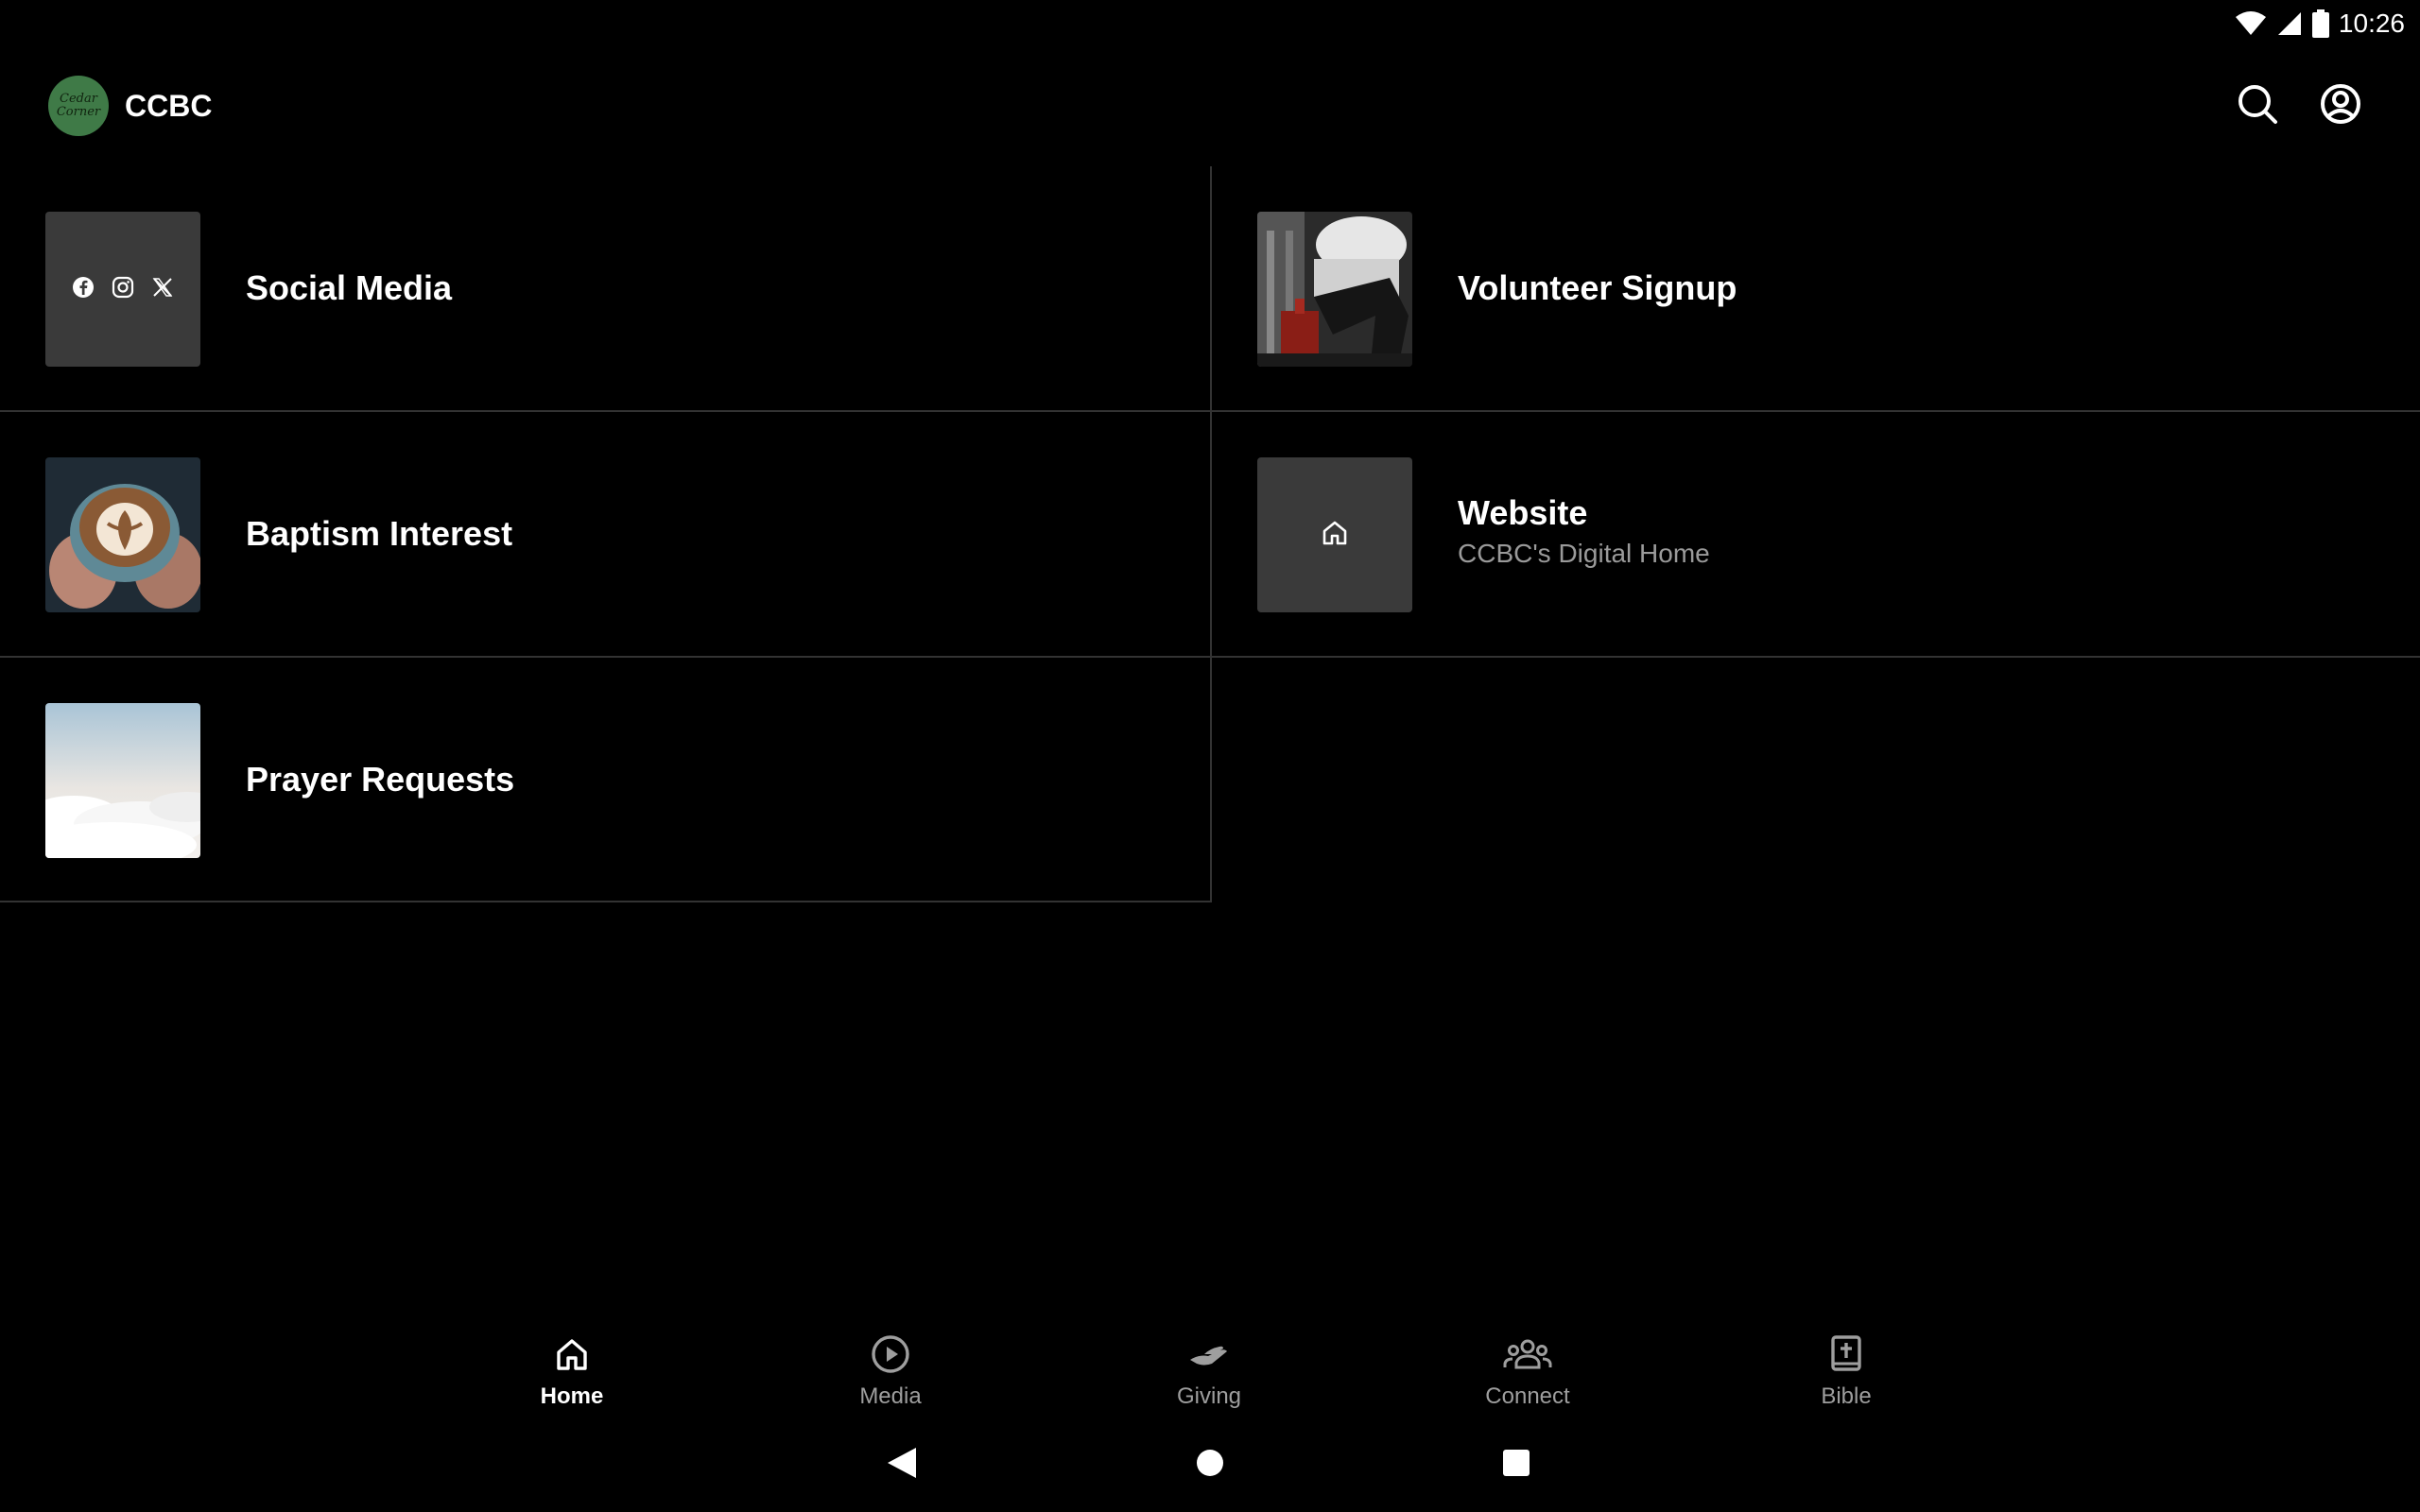 The height and width of the screenshot is (1512, 2420). Describe the element at coordinates (169, 106) in the screenshot. I see `app-title: CCBC` at that location.